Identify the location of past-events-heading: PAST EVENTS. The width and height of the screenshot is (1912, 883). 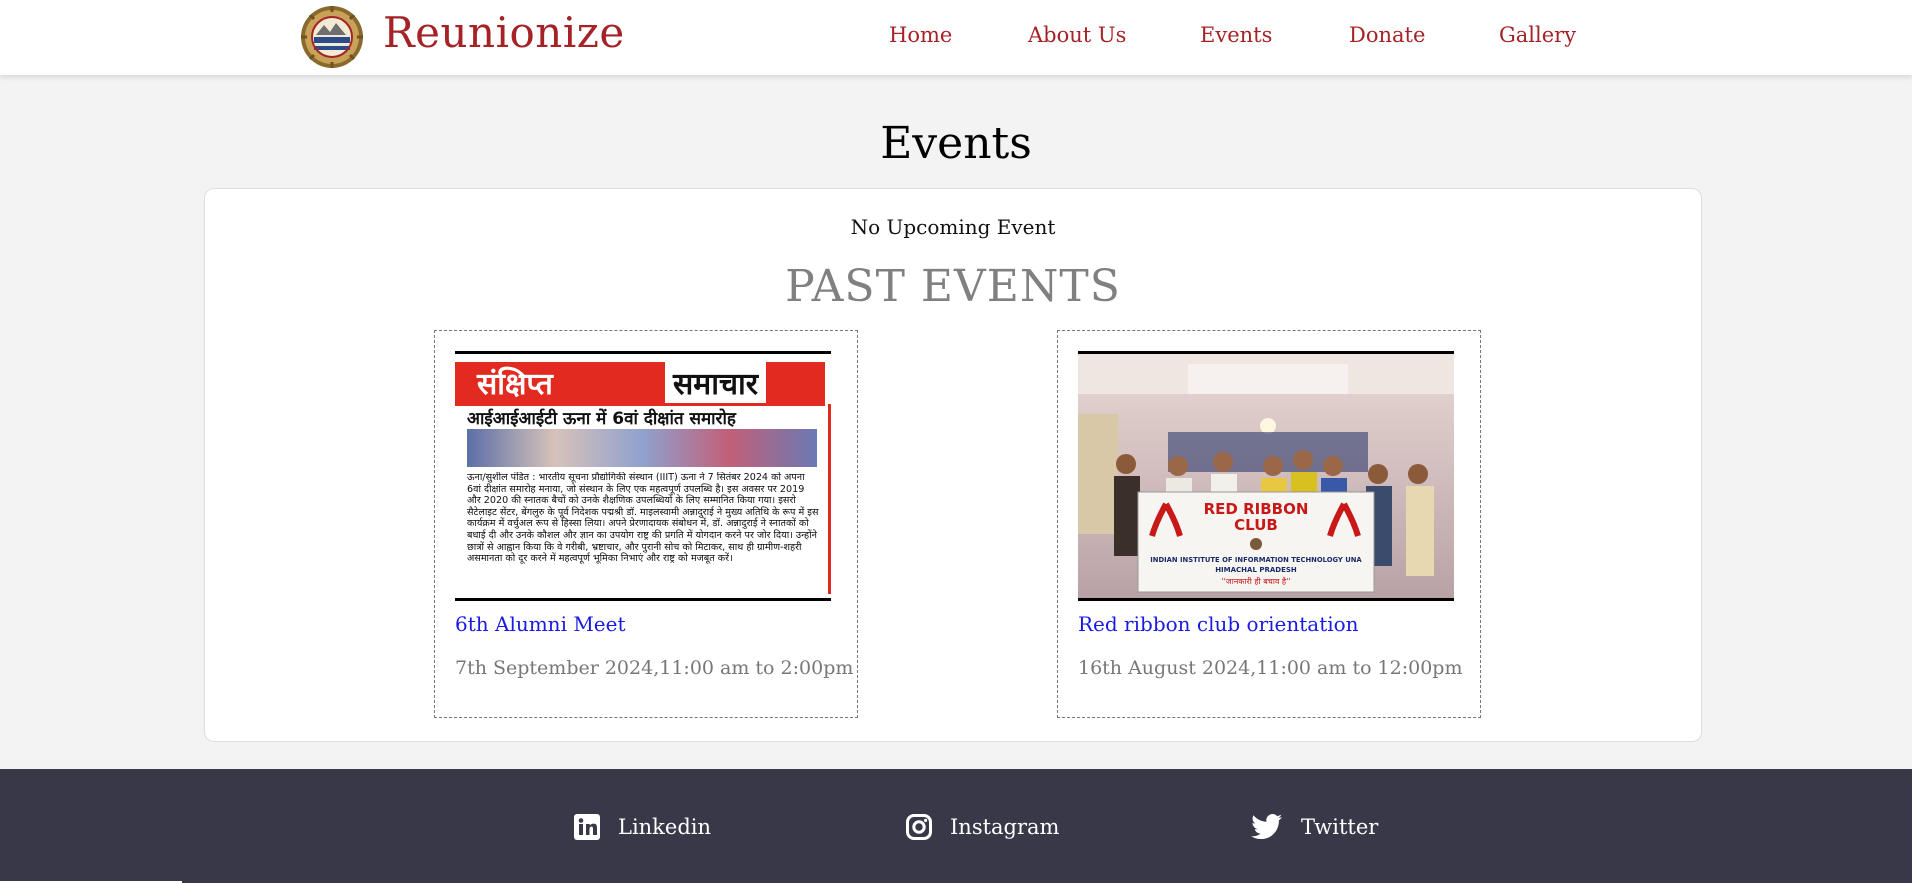
(953, 286).